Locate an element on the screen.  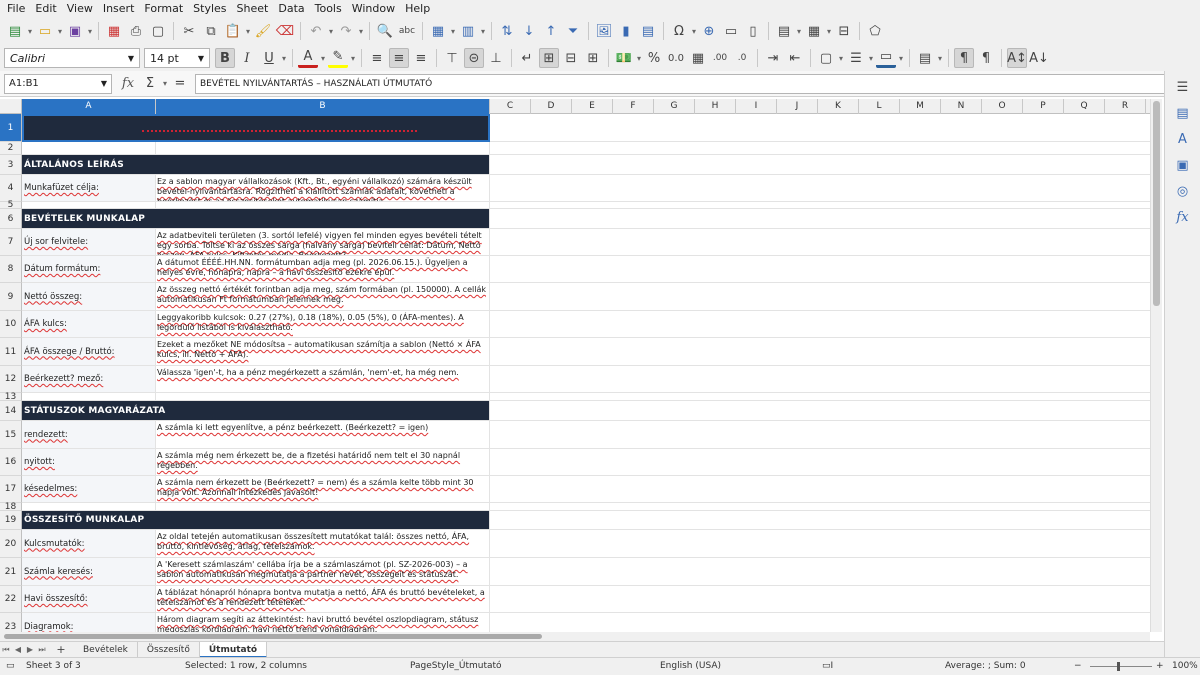
special-character-icon: Ω is located at coordinates (679, 31).